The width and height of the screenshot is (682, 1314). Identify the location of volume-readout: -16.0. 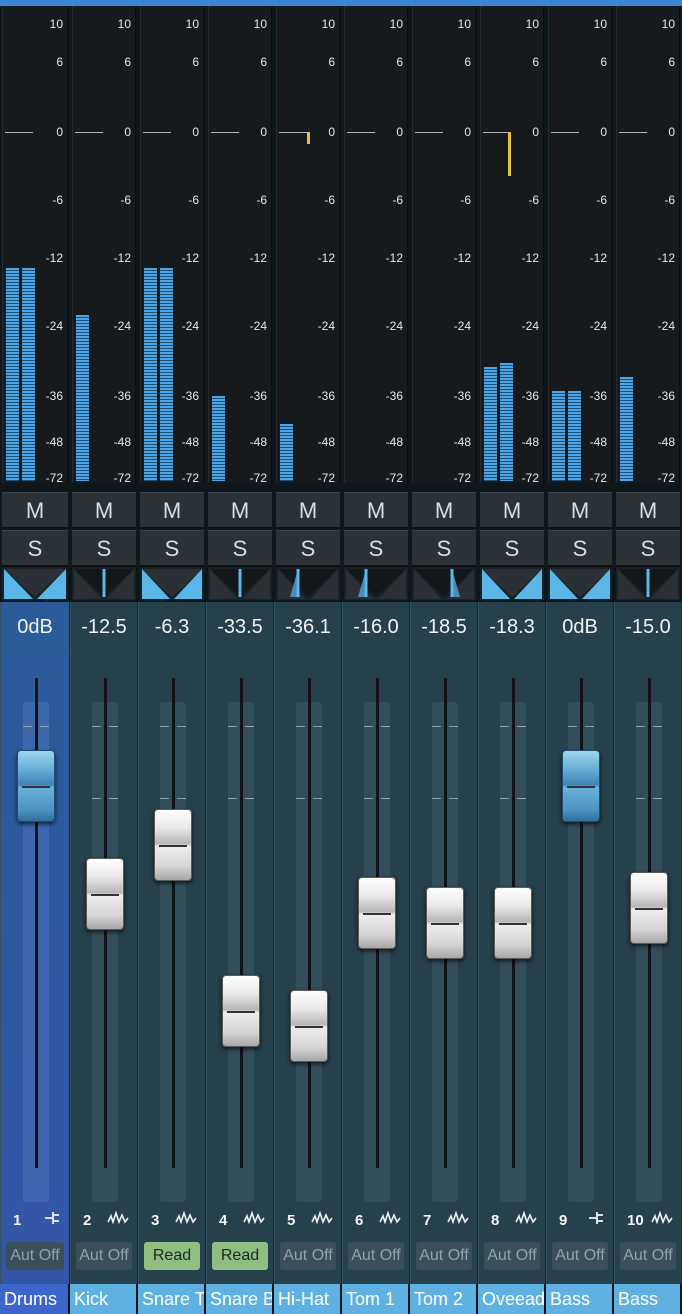
(376, 627).